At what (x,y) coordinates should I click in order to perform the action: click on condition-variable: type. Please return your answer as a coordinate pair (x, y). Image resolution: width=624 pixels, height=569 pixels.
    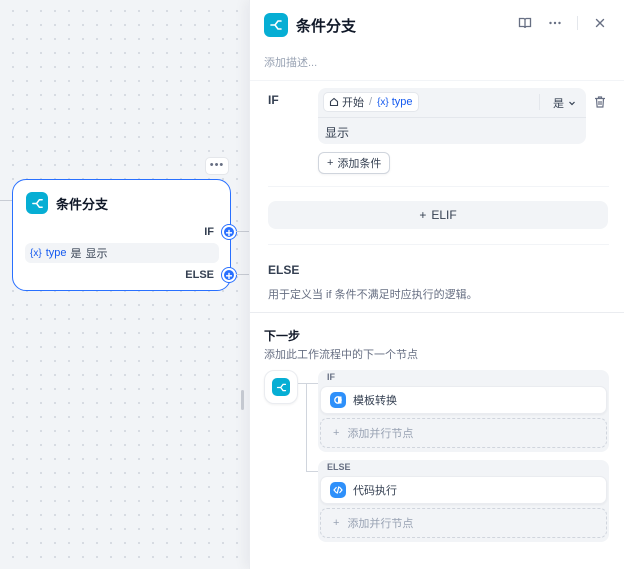
    Looking at the image, I should click on (56, 253).